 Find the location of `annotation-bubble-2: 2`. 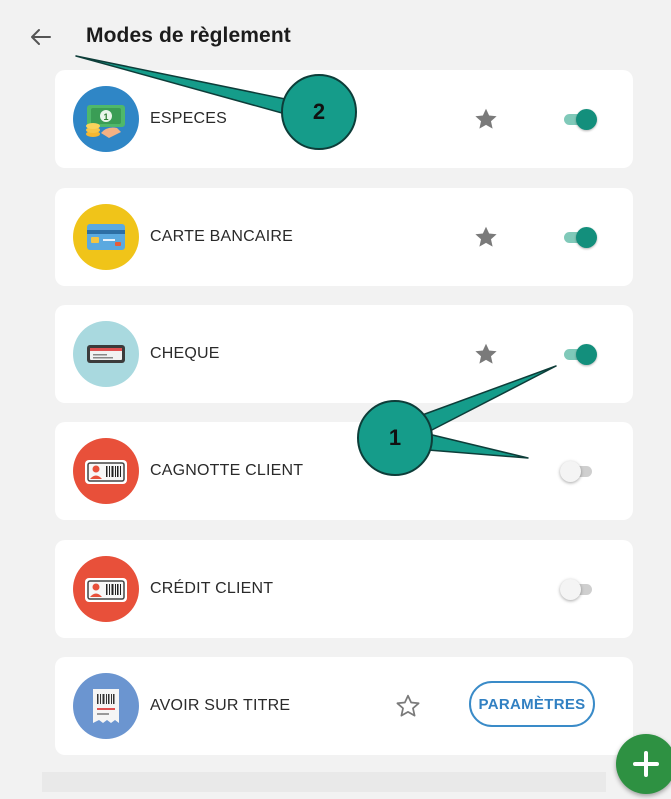

annotation-bubble-2: 2 is located at coordinates (319, 112).